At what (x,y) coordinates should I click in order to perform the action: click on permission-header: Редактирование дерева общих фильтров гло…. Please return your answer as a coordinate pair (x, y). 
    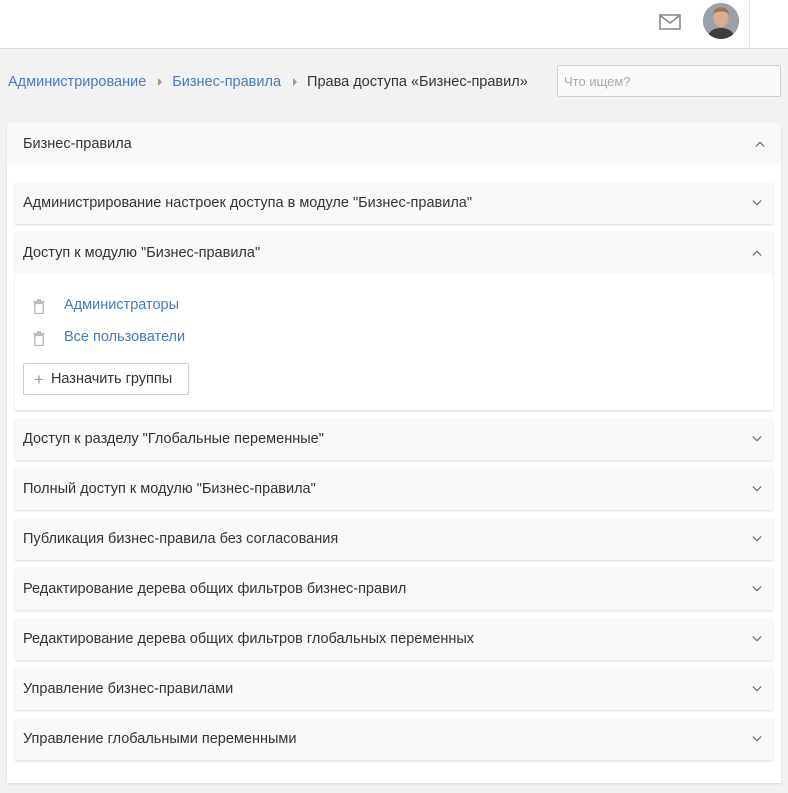
    Looking at the image, I should click on (394, 639).